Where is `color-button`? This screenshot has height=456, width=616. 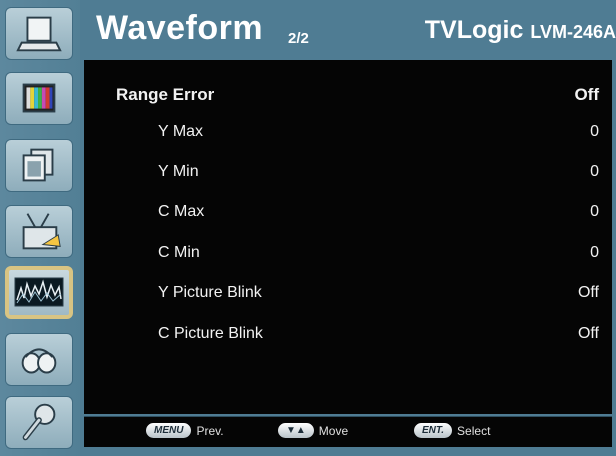 color-button is located at coordinates (39, 98).